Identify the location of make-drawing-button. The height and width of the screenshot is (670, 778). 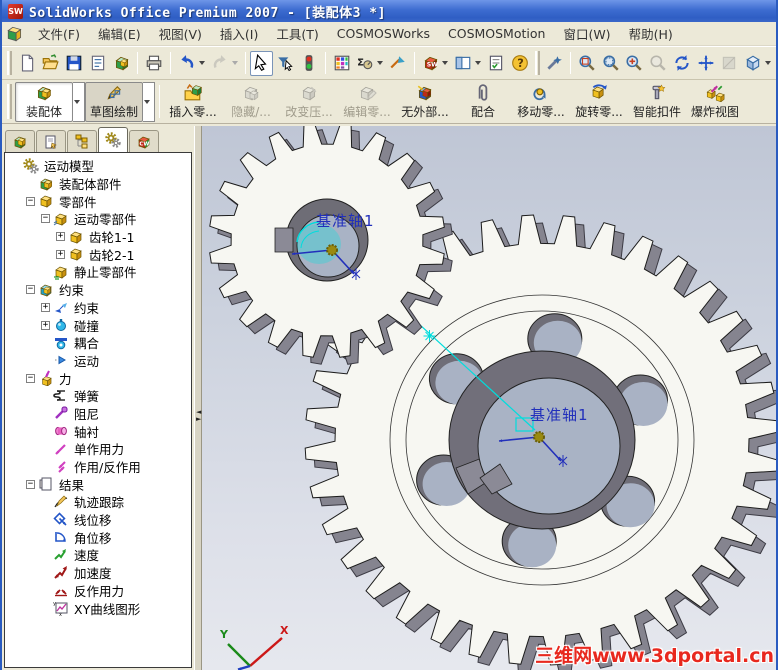
(98, 63).